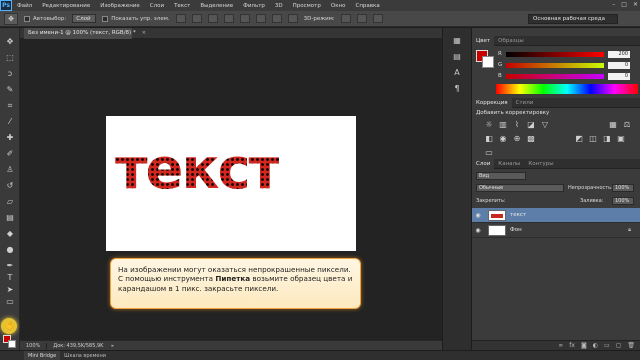 The image size is (640, 360). What do you see at coordinates (619, 65) in the screenshot?
I see `slider-g-value: 0` at bounding box center [619, 65].